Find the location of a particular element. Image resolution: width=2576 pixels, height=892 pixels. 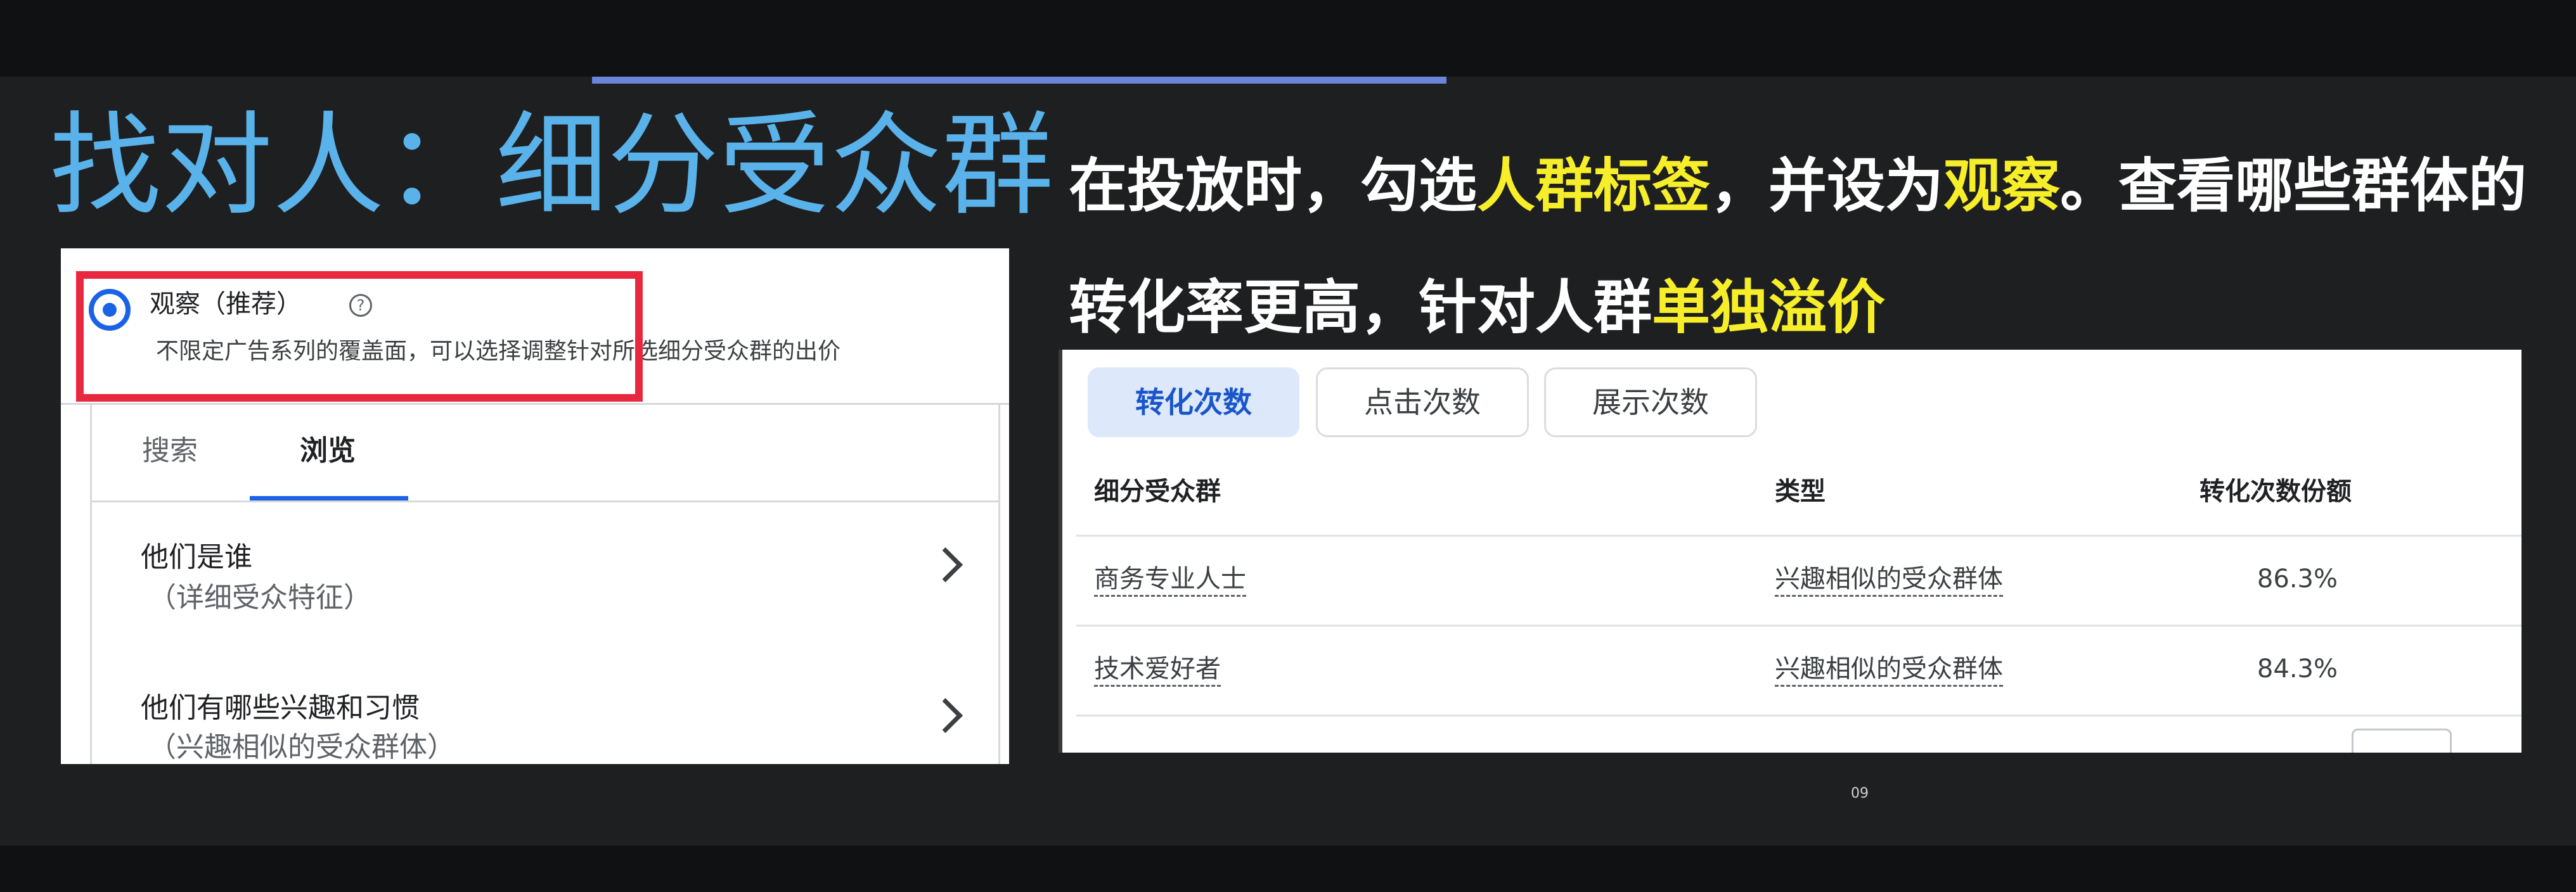

accent-line is located at coordinates (1019, 80).